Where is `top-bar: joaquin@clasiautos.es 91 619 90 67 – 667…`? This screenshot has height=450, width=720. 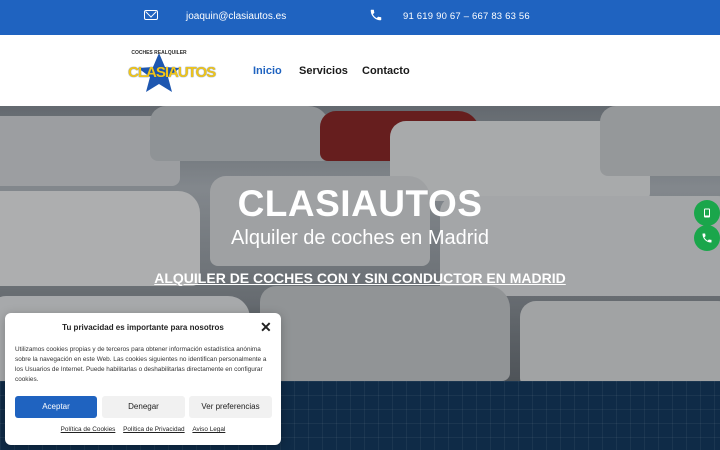 top-bar: joaquin@clasiautos.es 91 619 90 67 – 667… is located at coordinates (360, 17).